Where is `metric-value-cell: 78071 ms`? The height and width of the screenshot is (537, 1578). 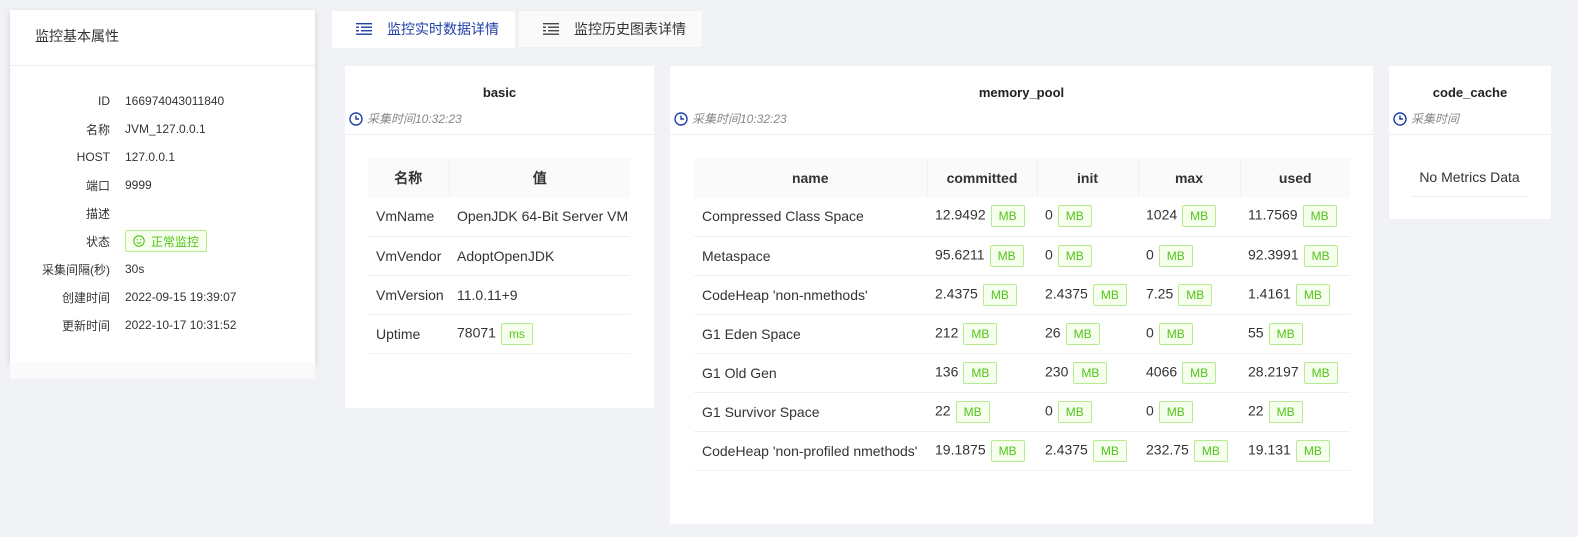 metric-value-cell: 78071 ms is located at coordinates (539, 334).